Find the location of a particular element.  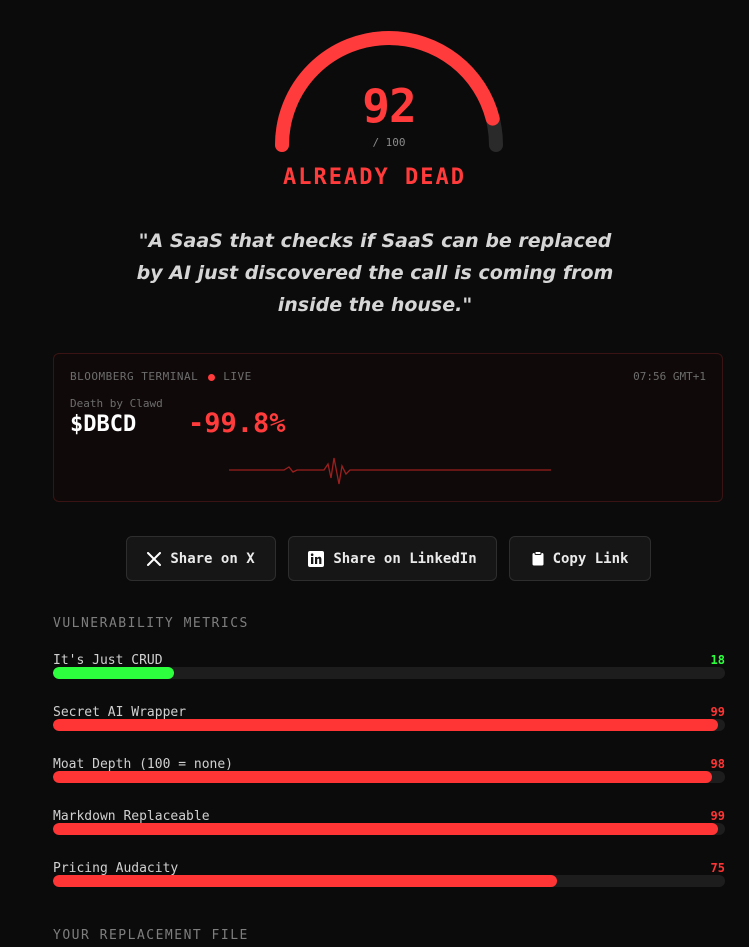

company-name: Death by Clawd is located at coordinates (116, 403).